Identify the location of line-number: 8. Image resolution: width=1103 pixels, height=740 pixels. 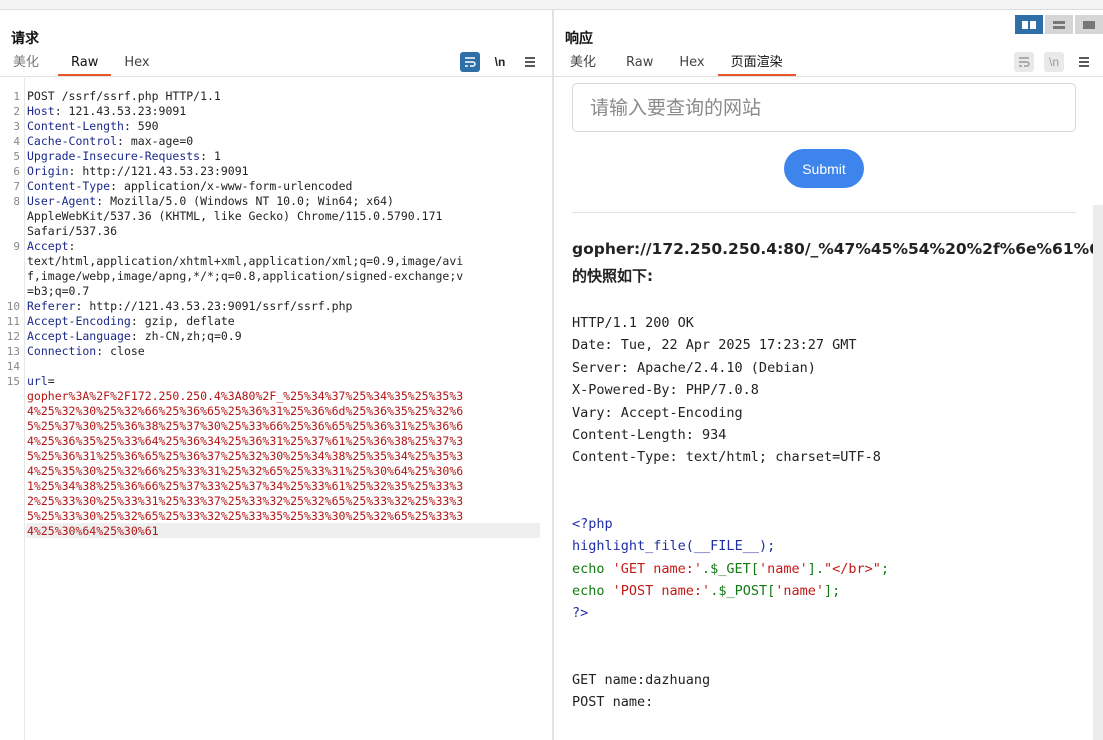
(16, 201).